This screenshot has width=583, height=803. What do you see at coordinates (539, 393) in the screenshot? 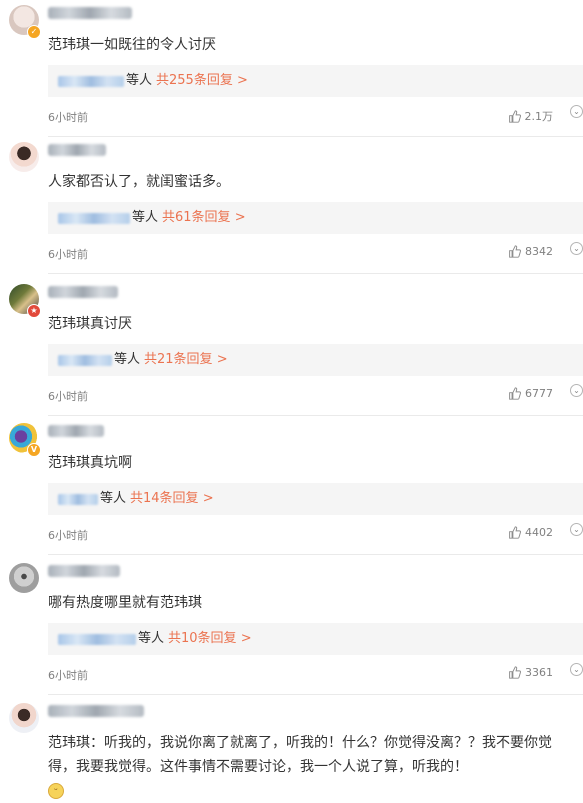
I see `like-count: 6777` at bounding box center [539, 393].